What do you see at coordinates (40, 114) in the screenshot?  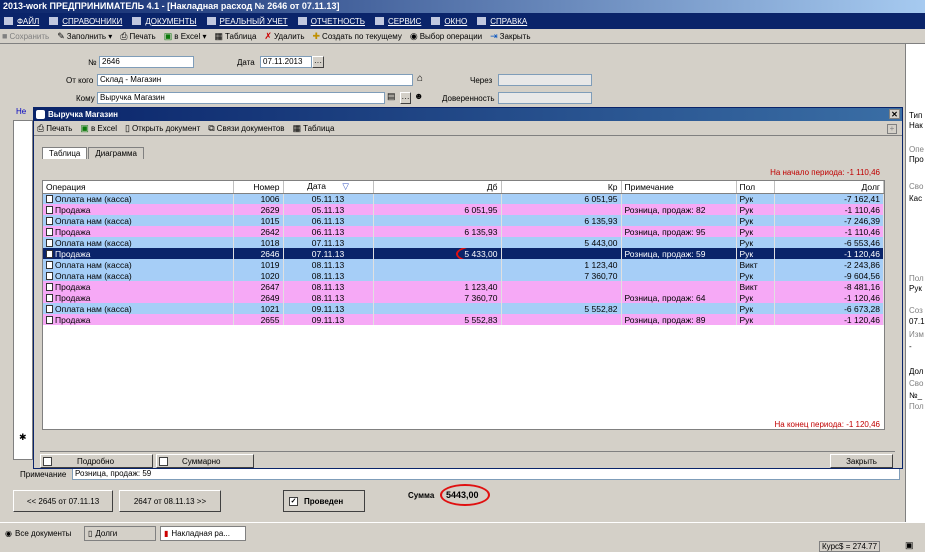 I see `window-app-icon` at bounding box center [40, 114].